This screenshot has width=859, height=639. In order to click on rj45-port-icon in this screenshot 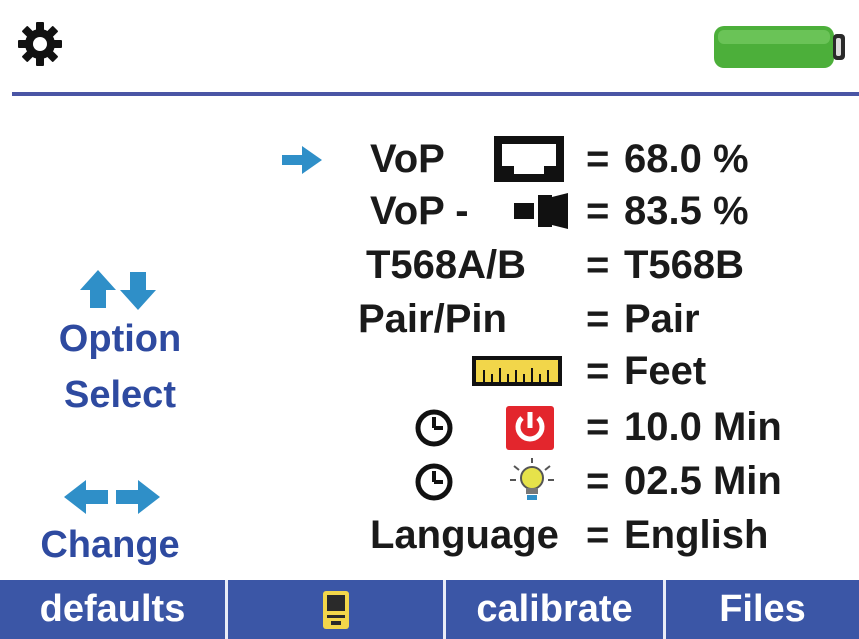, I will do `click(529, 159)`.